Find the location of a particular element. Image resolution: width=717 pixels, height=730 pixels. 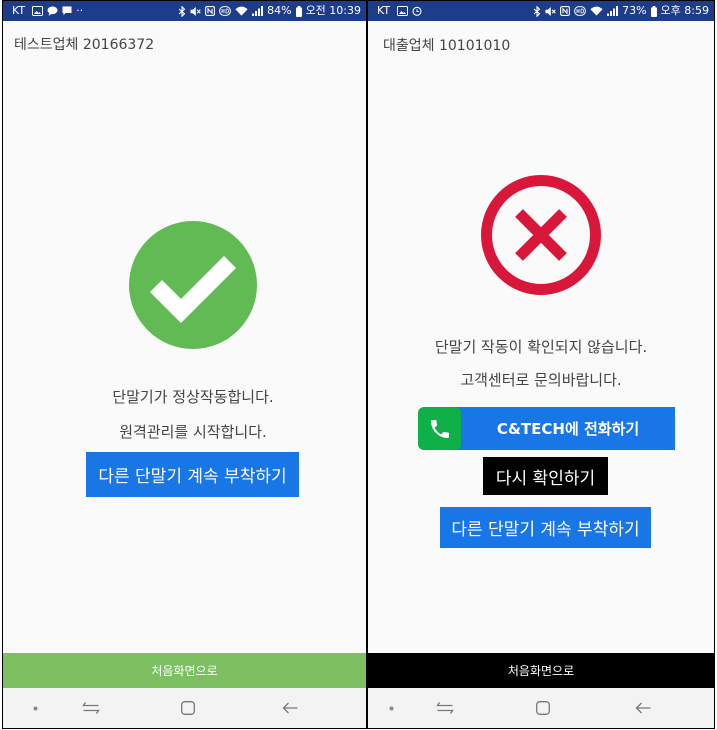

more-notifications-indicator: ·· is located at coordinates (80, 10).